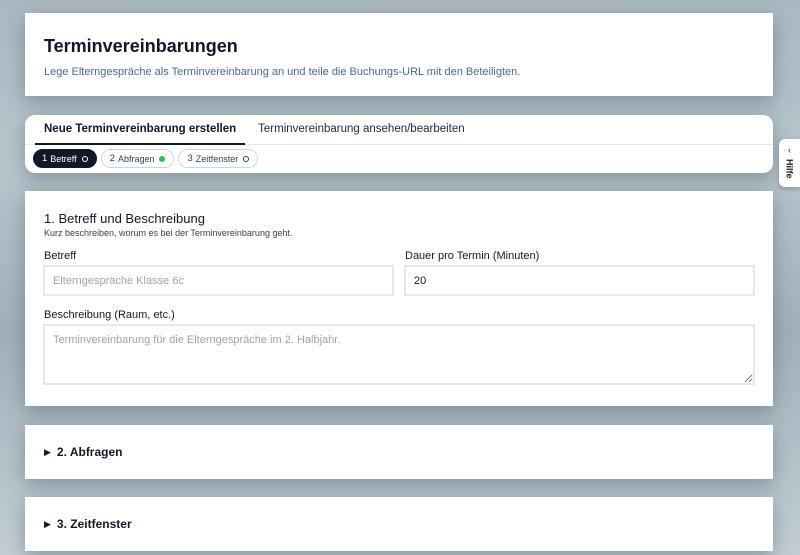 Image resolution: width=800 pixels, height=555 pixels. Describe the element at coordinates (141, 46) in the screenshot. I see `page-title: Terminvereinbarungen` at that location.